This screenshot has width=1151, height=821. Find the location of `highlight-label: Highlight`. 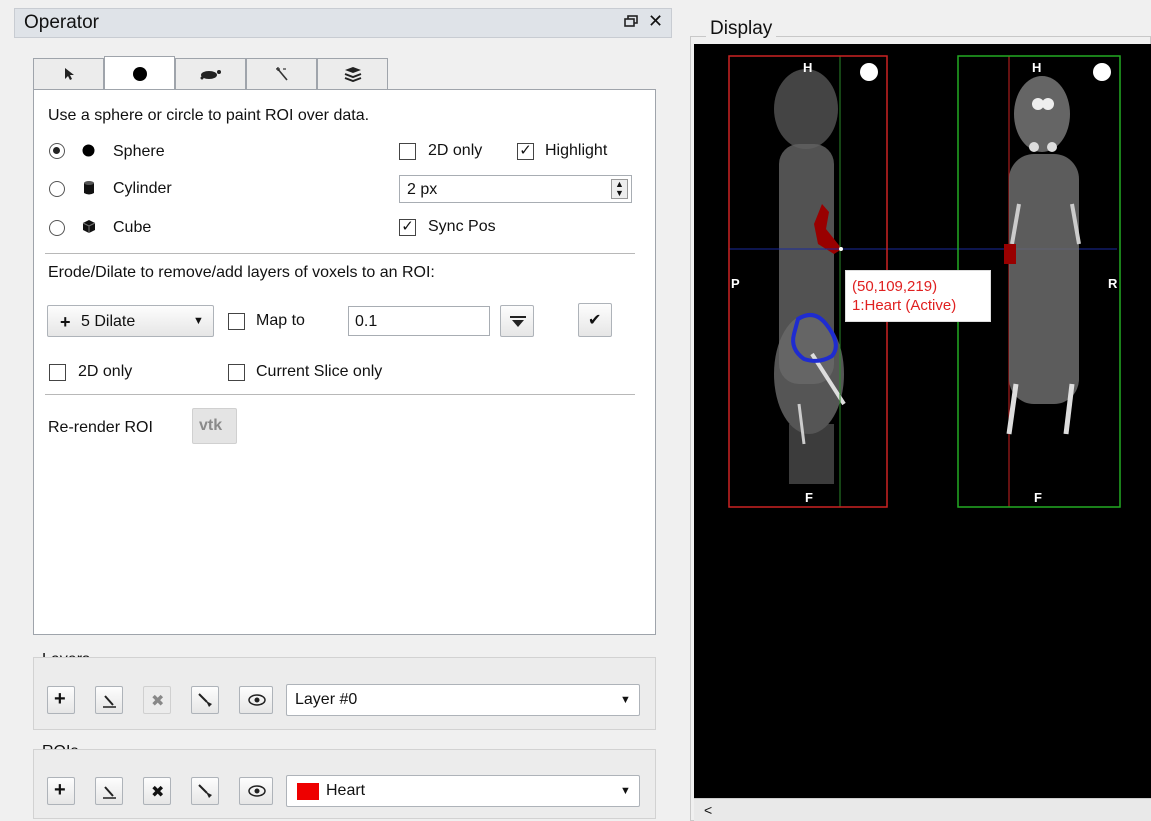

highlight-label: Highlight is located at coordinates (576, 150).